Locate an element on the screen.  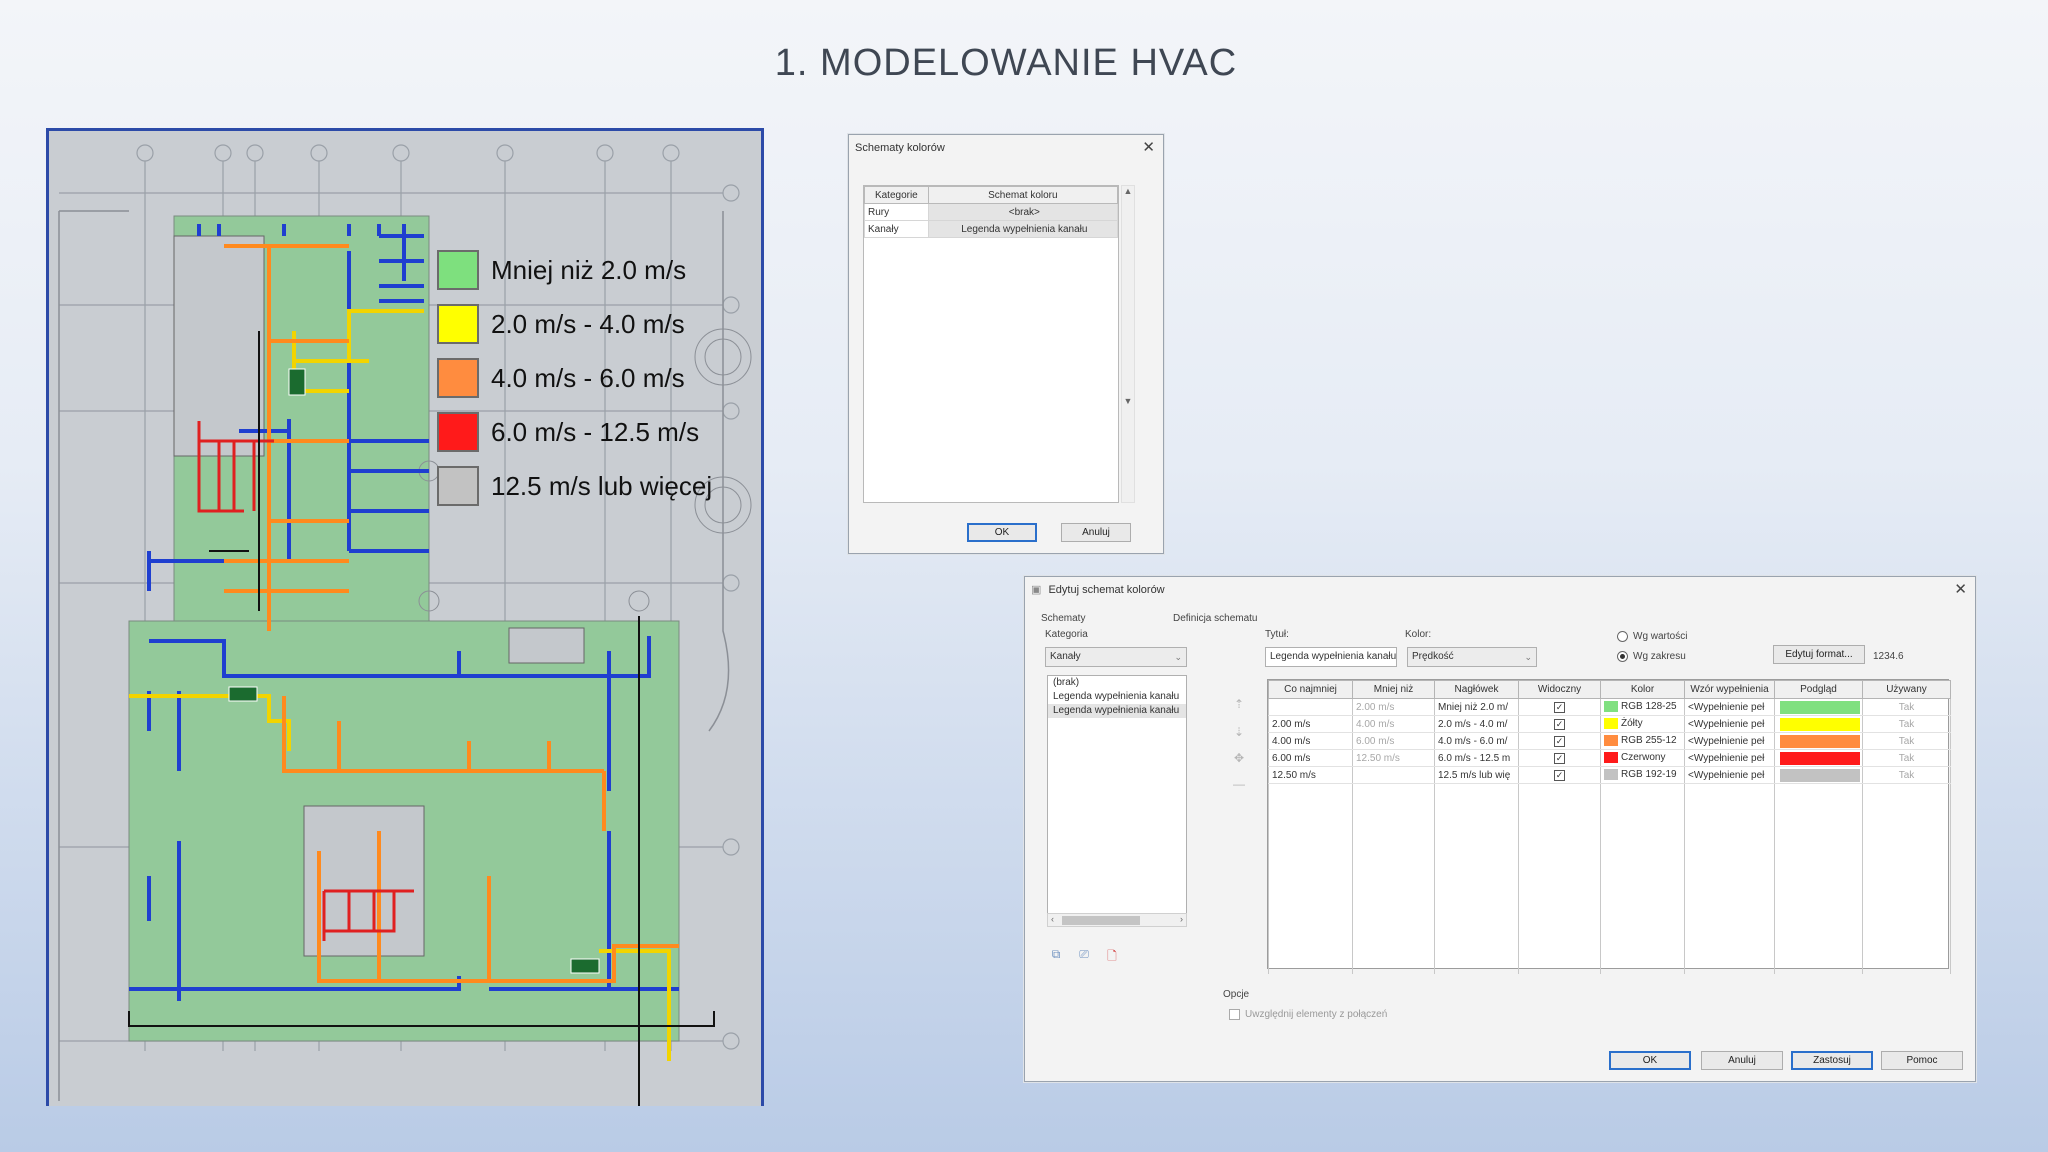
legend-swatch is located at coordinates (458, 432).